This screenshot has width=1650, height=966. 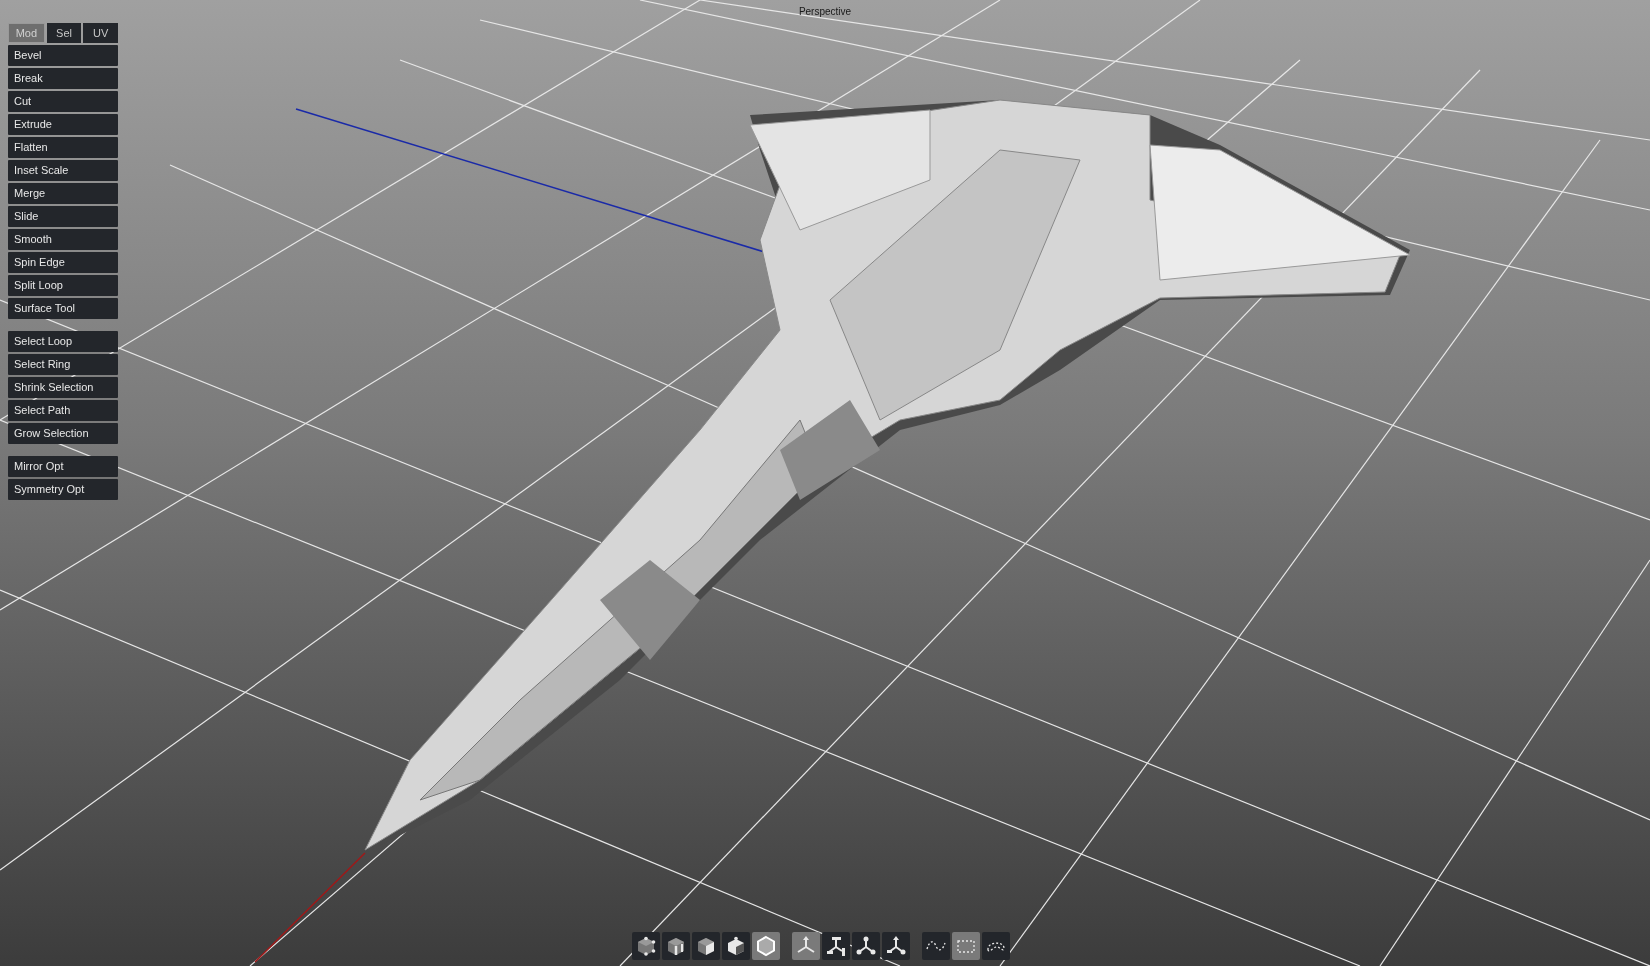 What do you see at coordinates (63, 410) in the screenshot?
I see `tool-button: Select Path` at bounding box center [63, 410].